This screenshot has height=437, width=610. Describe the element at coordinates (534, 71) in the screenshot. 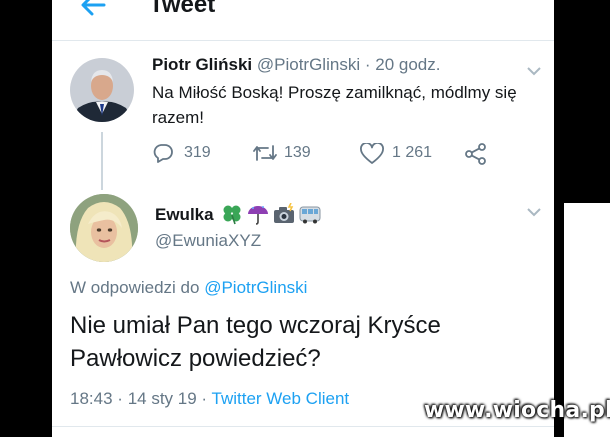

I see `tweet1-chevron-down-icon` at that location.